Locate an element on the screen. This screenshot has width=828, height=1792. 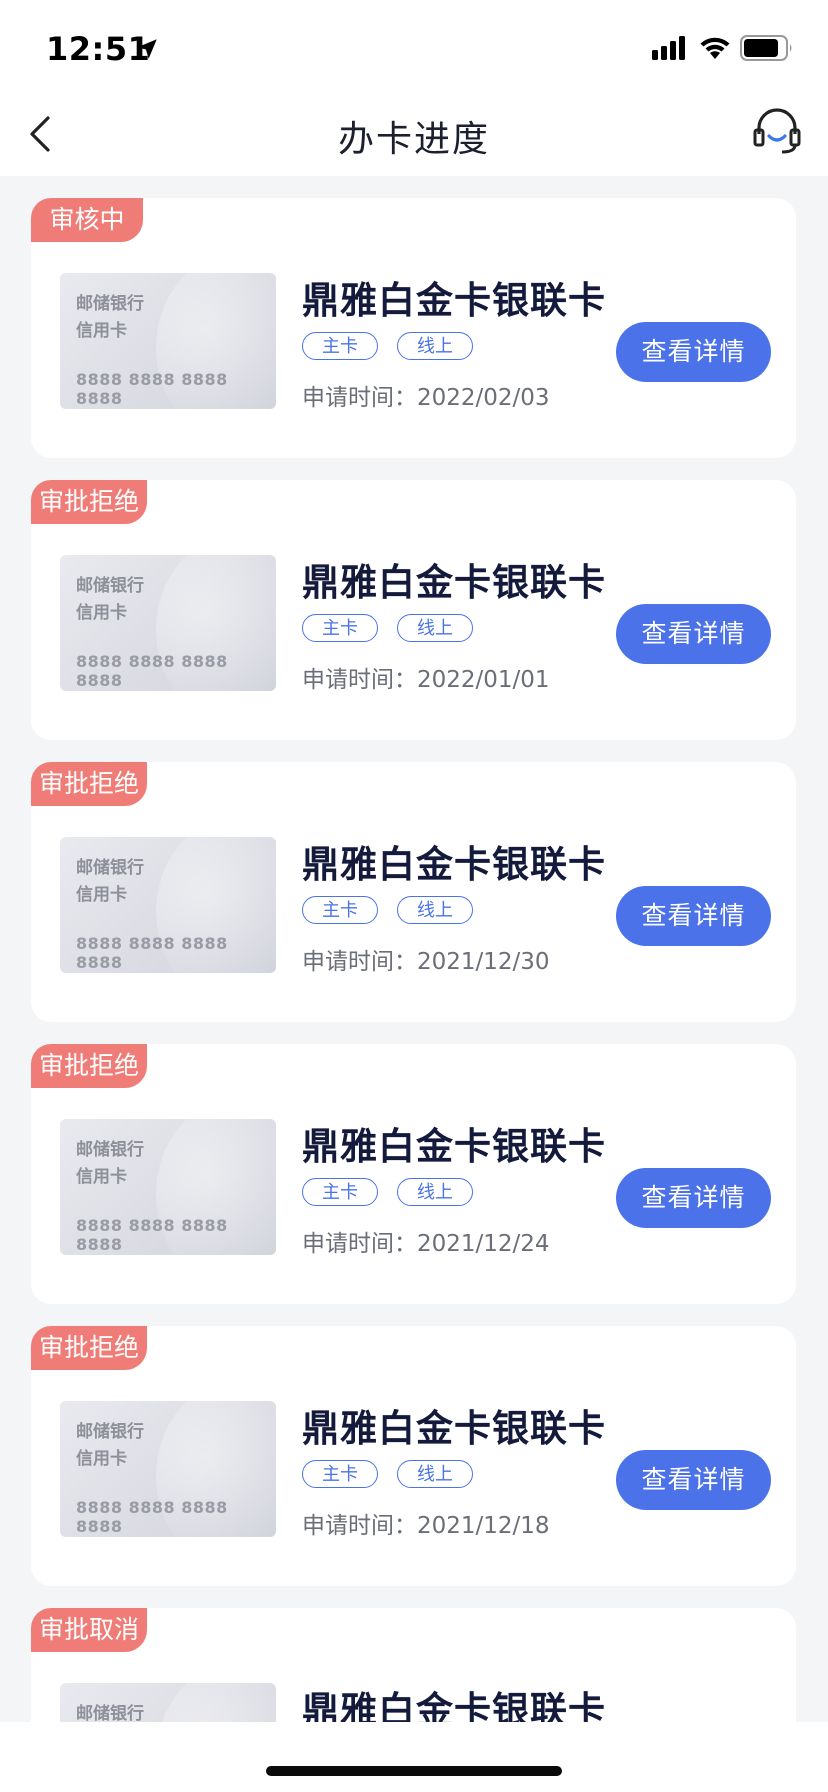
location-arrow-icon is located at coordinates (147, 49).